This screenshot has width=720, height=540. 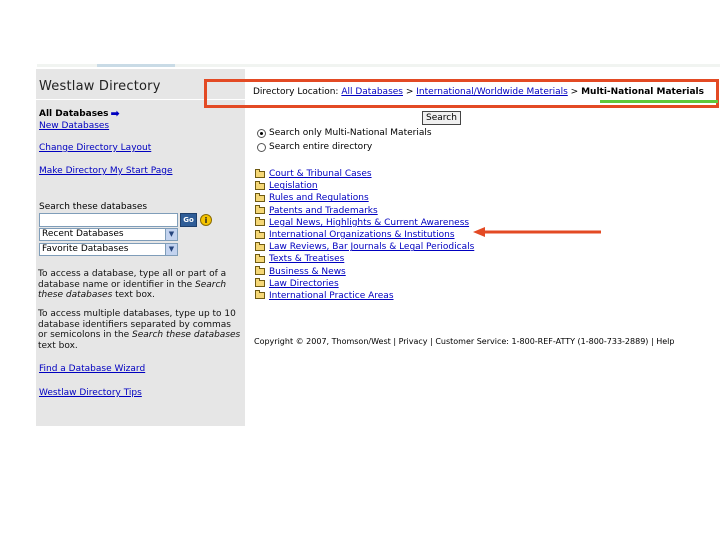 I want to click on list-item: International Practice Areas, so click(x=364, y=296).